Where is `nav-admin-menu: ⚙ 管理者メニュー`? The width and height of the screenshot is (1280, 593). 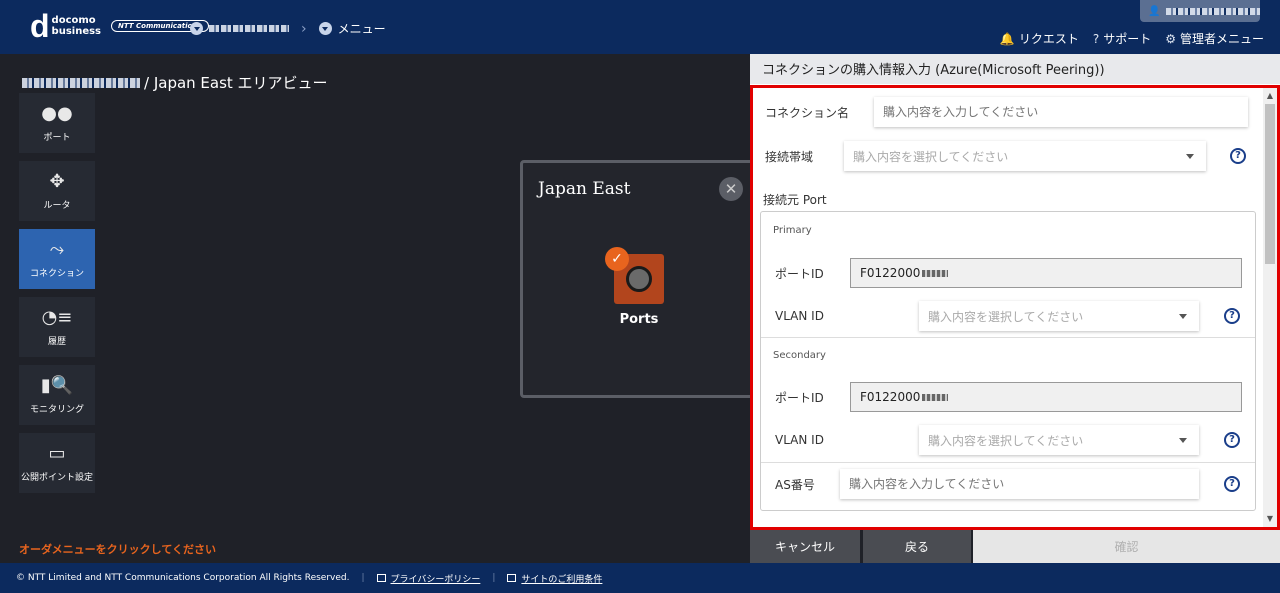 nav-admin-menu: ⚙ 管理者メニュー is located at coordinates (1214, 38).